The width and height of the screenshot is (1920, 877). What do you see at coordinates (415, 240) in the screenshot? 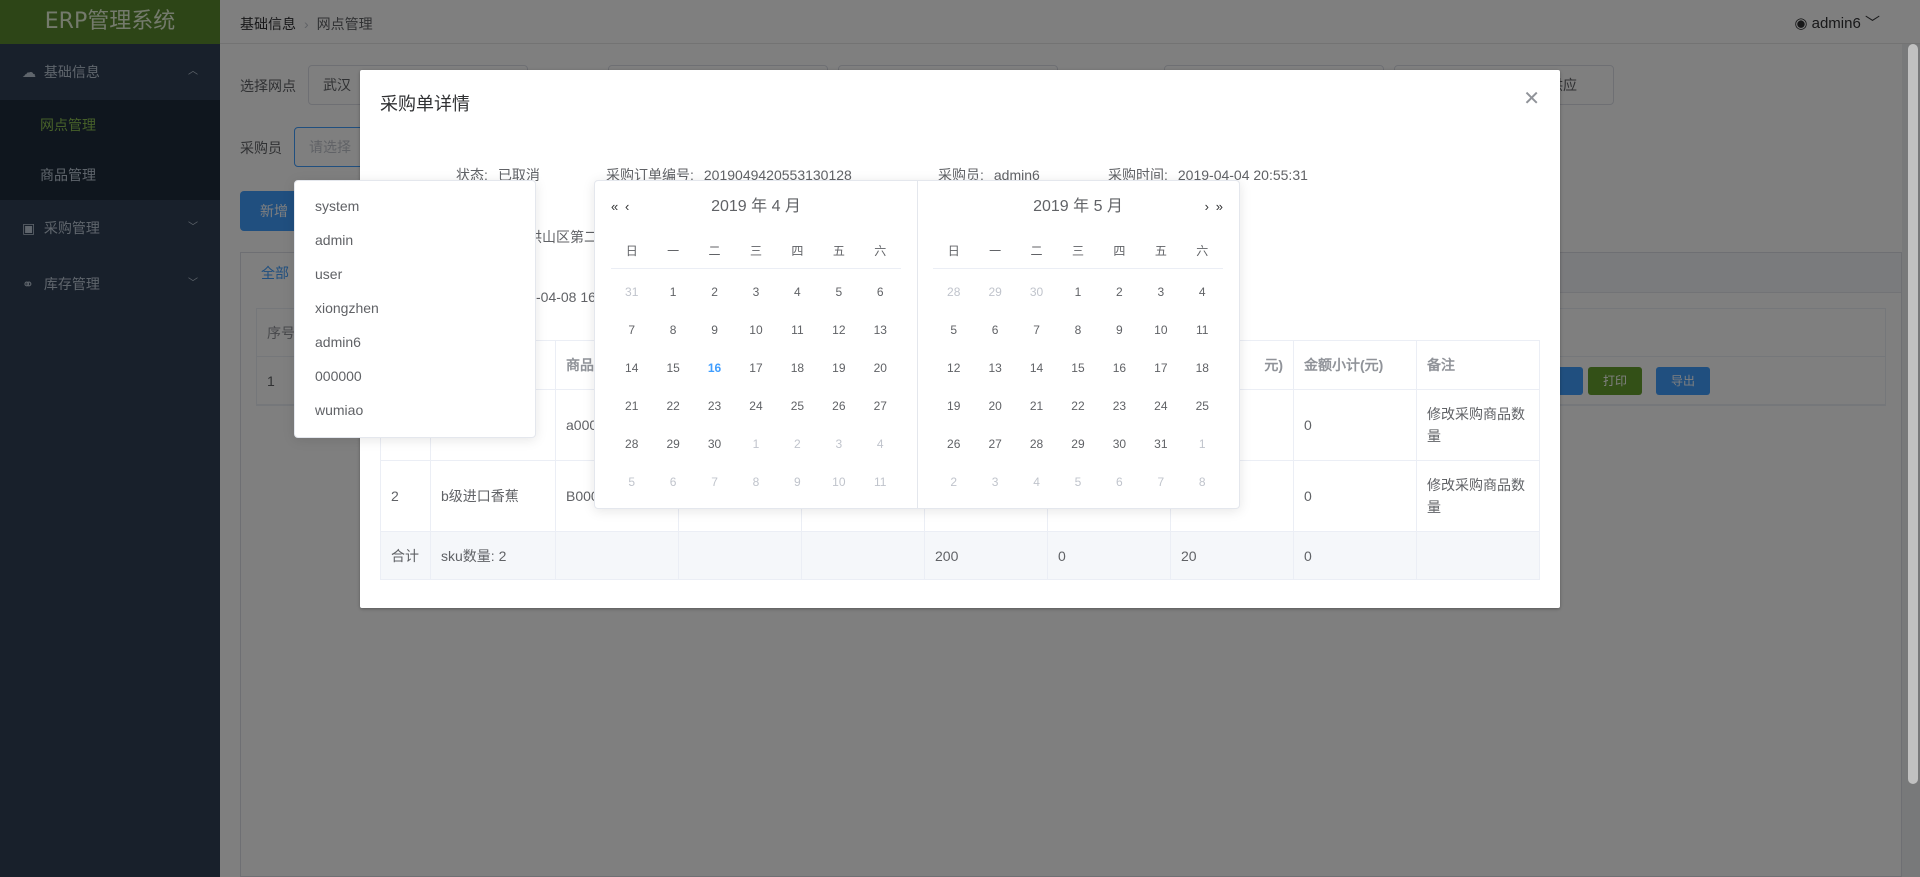
I see `dropdown-option: admin` at bounding box center [415, 240].